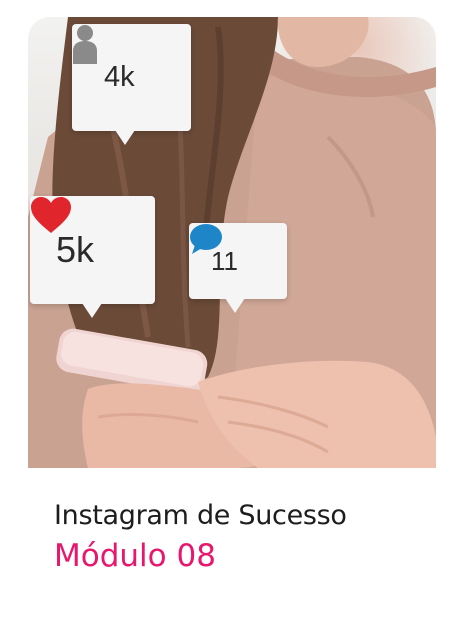 The height and width of the screenshot is (623, 466). I want to click on followers-count: 4k, so click(119, 77).